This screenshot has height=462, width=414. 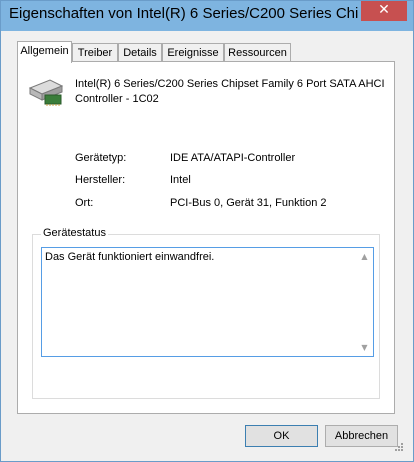 I want to click on close-icon: ✕, so click(x=384, y=10).